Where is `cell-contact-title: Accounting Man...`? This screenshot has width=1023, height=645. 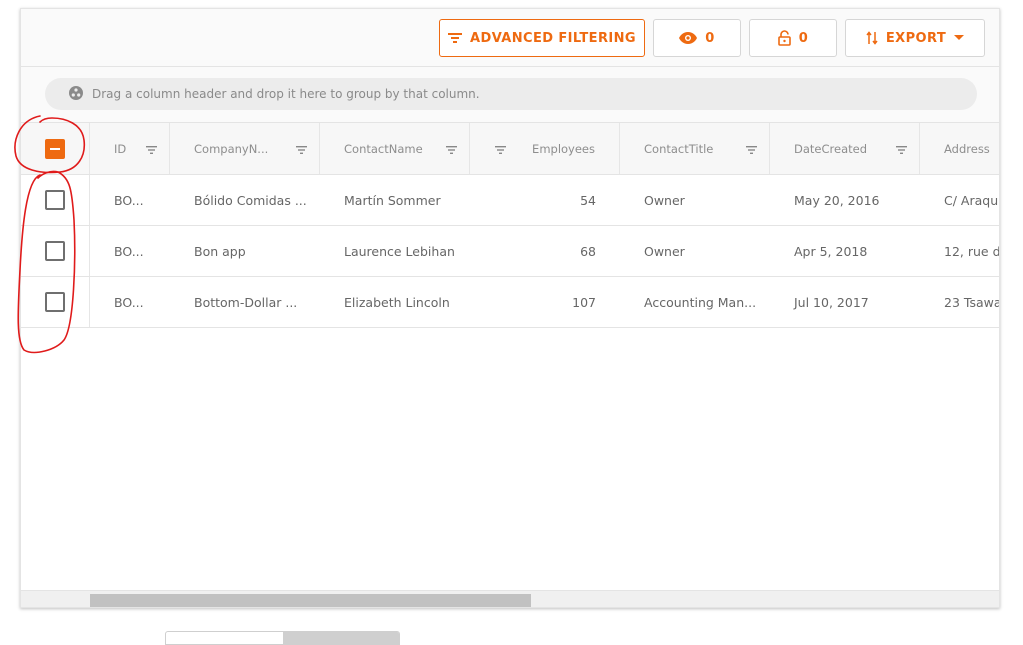 cell-contact-title: Accounting Man... is located at coordinates (695, 302).